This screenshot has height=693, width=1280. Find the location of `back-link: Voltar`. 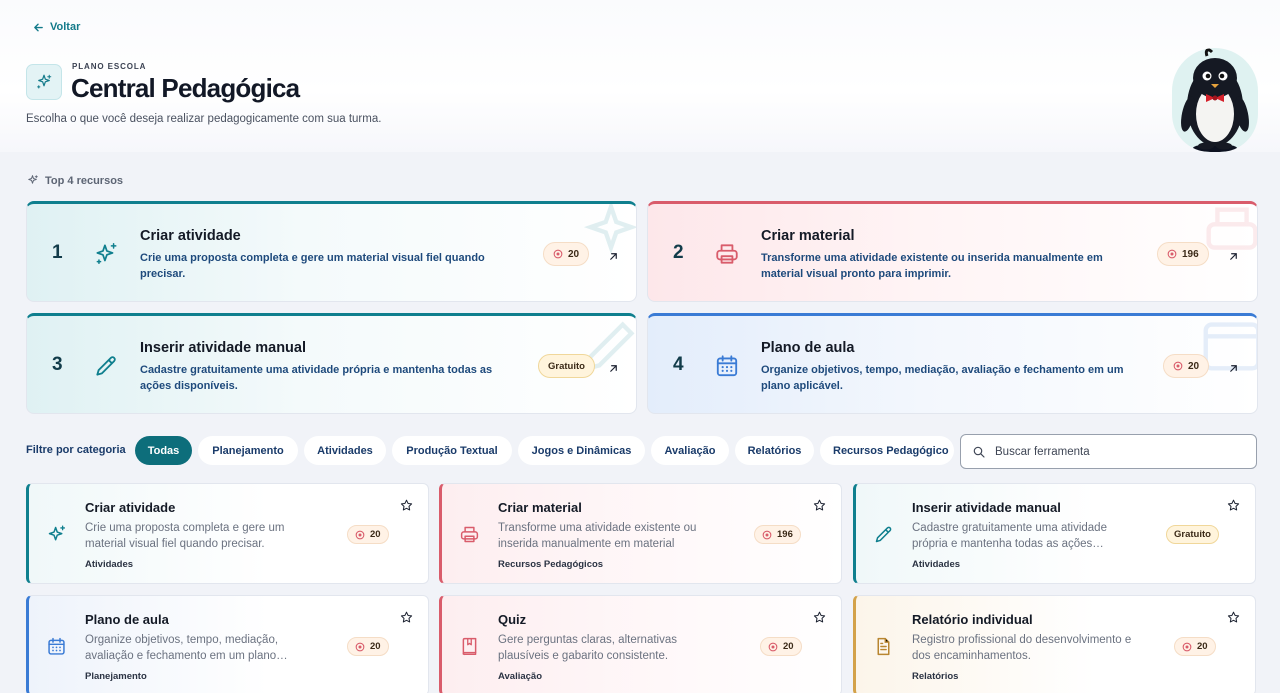

back-link: Voltar is located at coordinates (56, 27).